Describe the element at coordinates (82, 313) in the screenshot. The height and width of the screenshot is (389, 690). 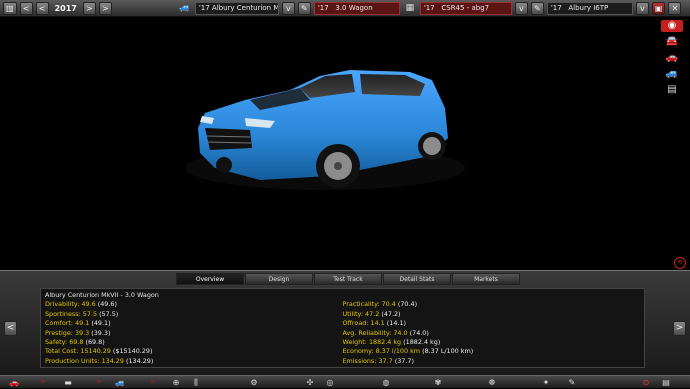
I see `stat-row: Sportiness: 57.5 (57.5)` at that location.